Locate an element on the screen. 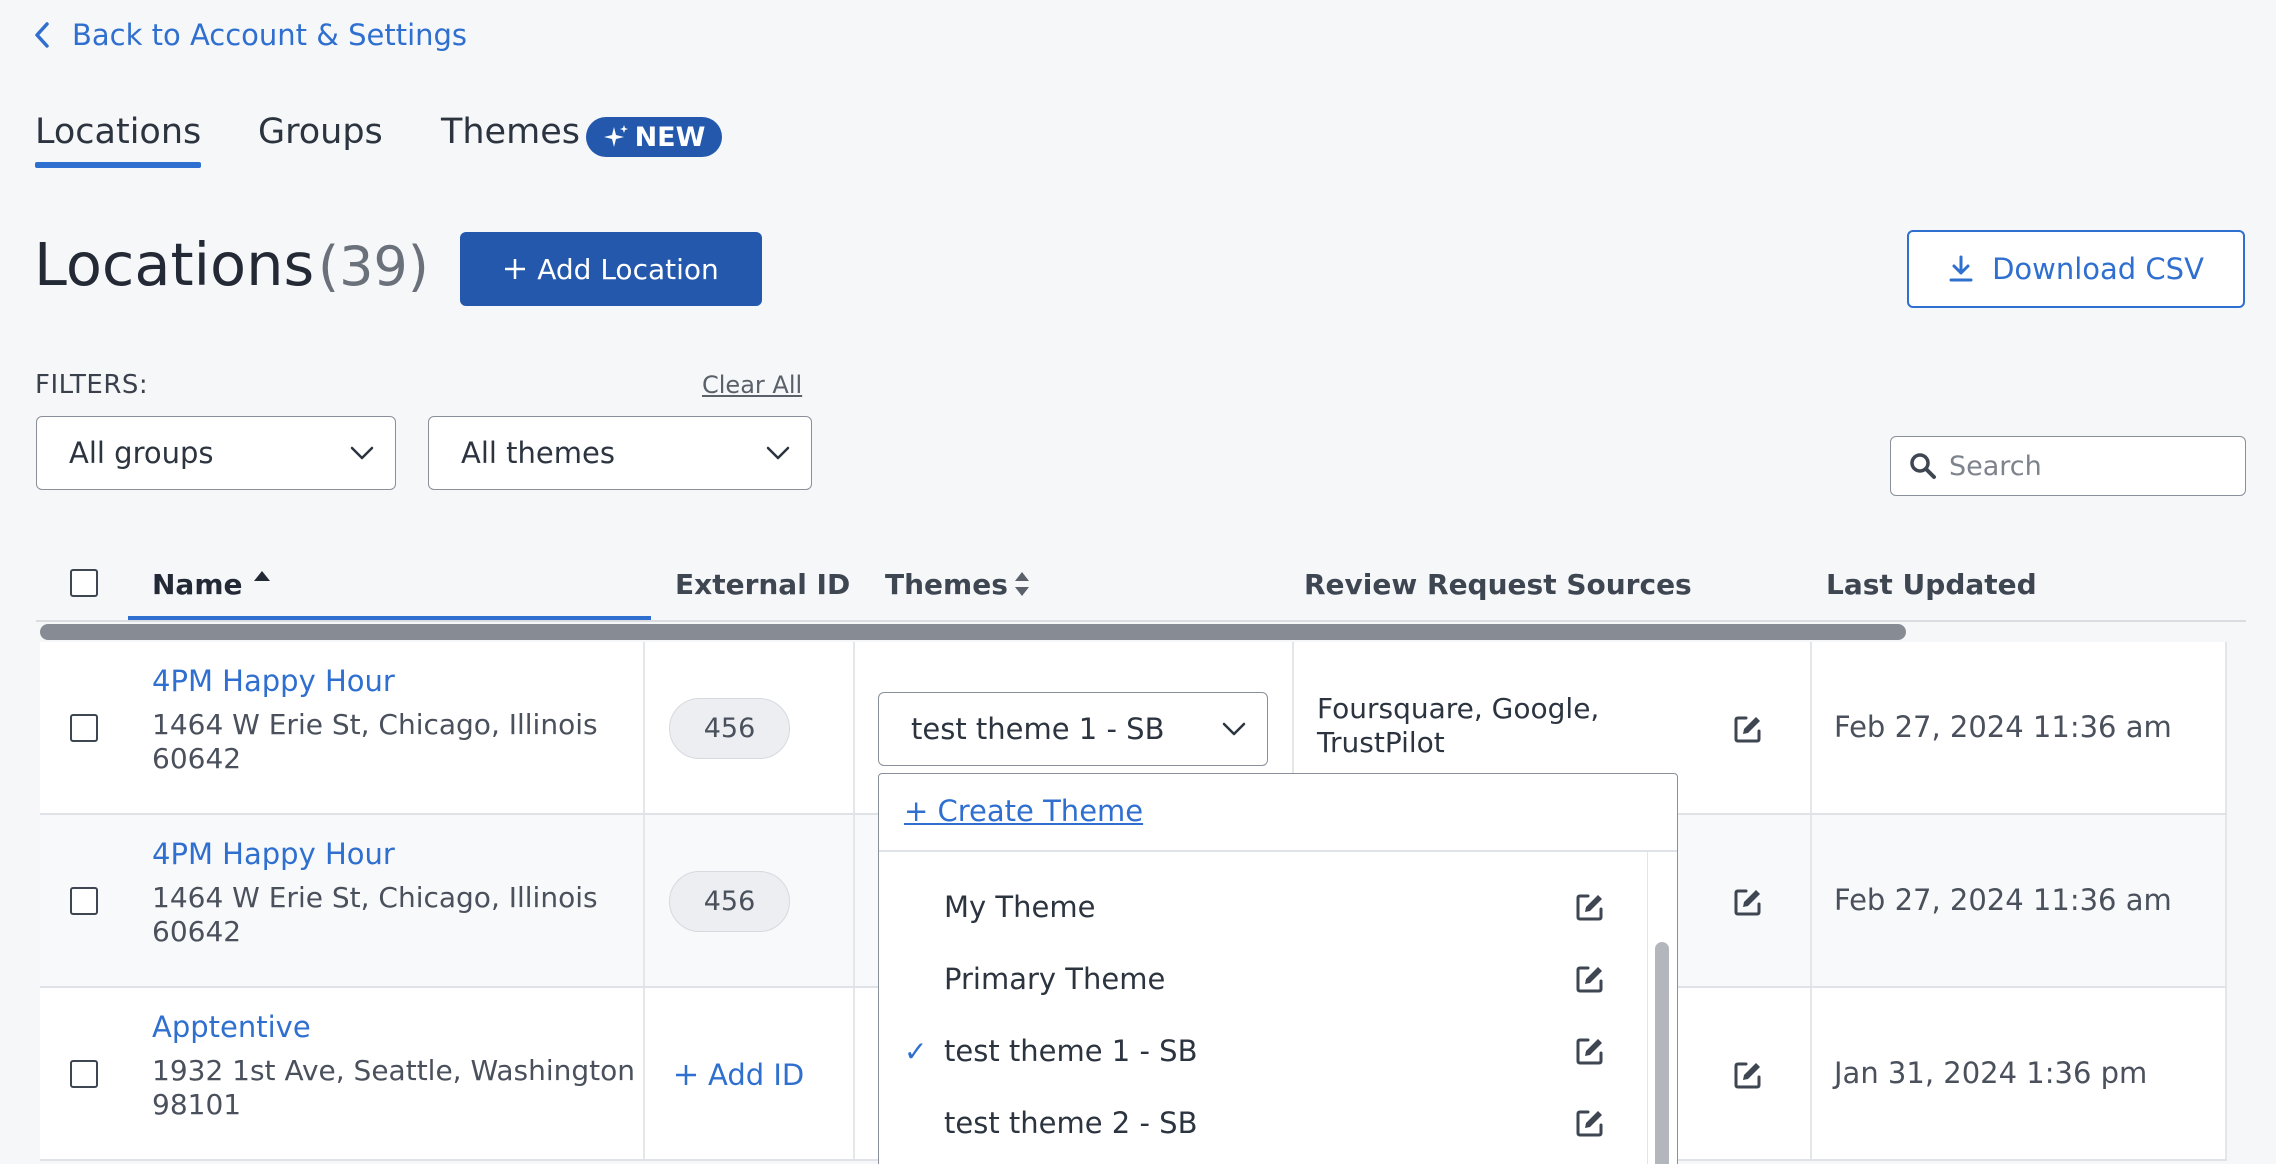  column-header-themes: Themes is located at coordinates (957, 584).